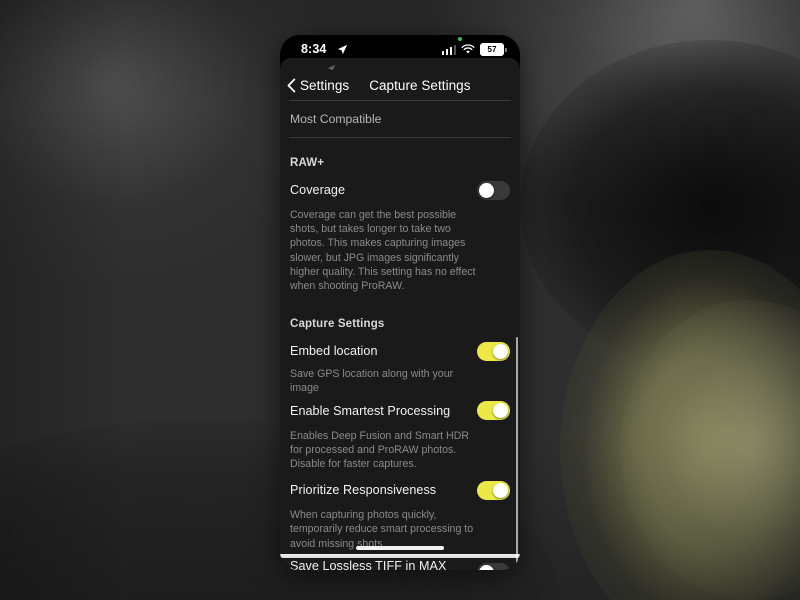 This screenshot has width=800, height=600. Describe the element at coordinates (368, 564) in the screenshot. I see `setting-label-lossless-tiff: Save Lossless TIFF in MAX format` at that location.